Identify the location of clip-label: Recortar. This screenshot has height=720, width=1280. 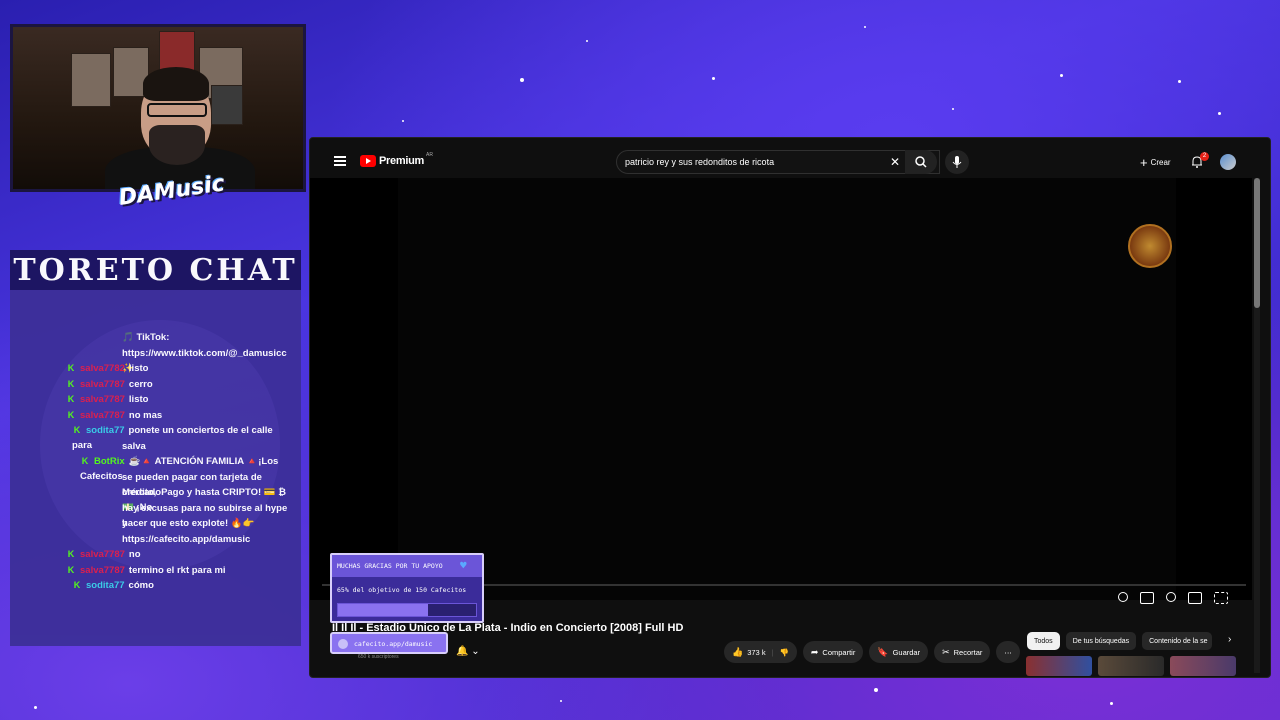
(968, 652).